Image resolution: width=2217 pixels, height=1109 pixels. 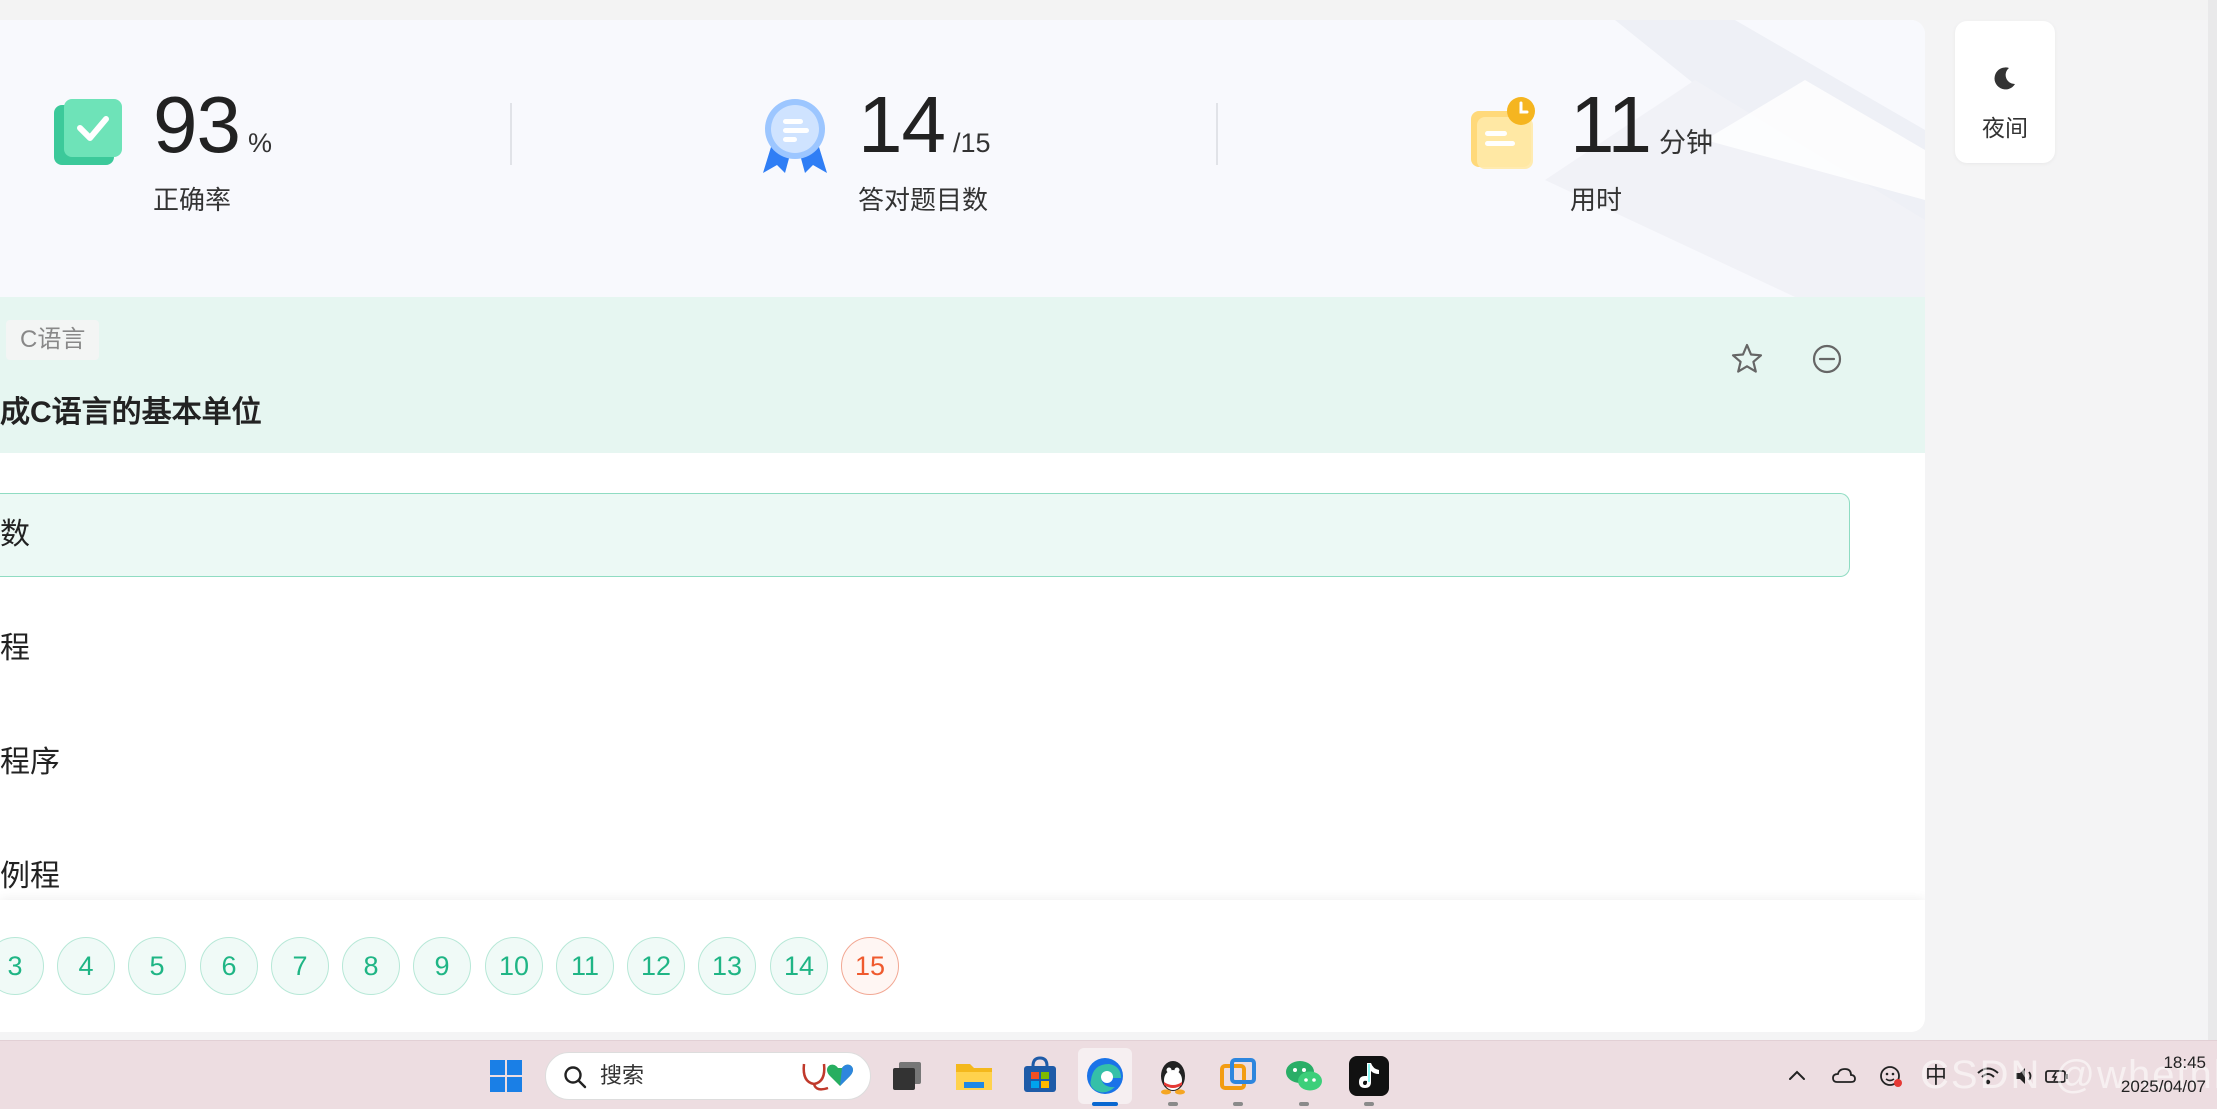 What do you see at coordinates (259, 143) in the screenshot?
I see `accuracy-unit: %` at bounding box center [259, 143].